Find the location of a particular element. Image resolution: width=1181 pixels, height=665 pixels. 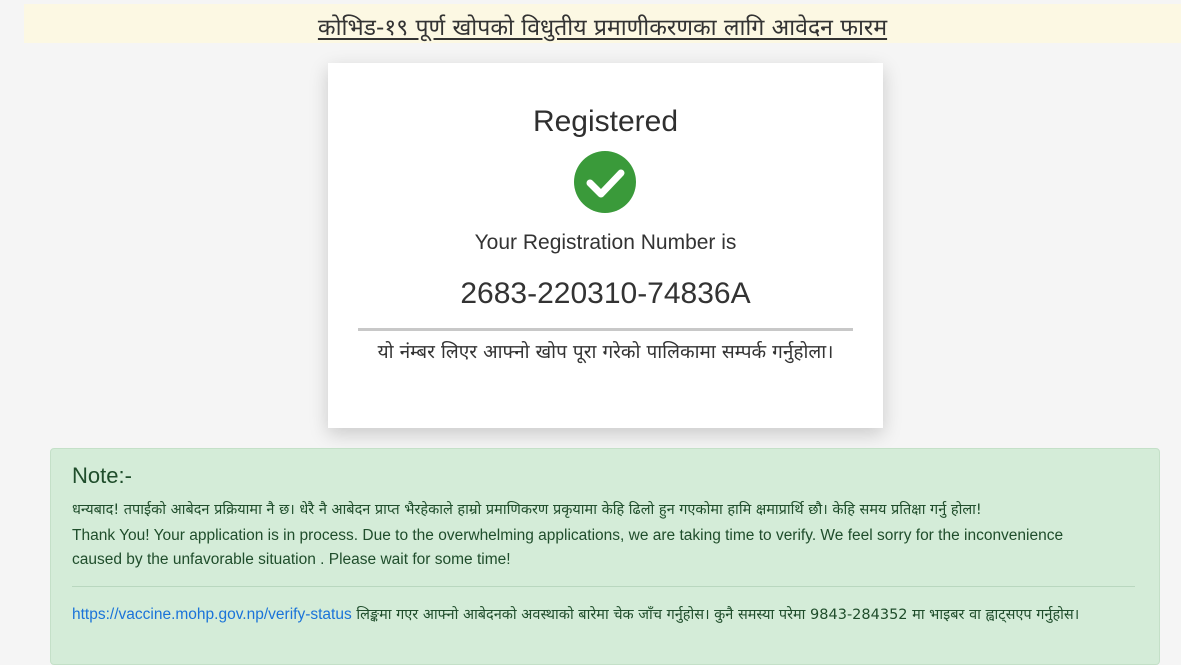

divider is located at coordinates (605, 329).